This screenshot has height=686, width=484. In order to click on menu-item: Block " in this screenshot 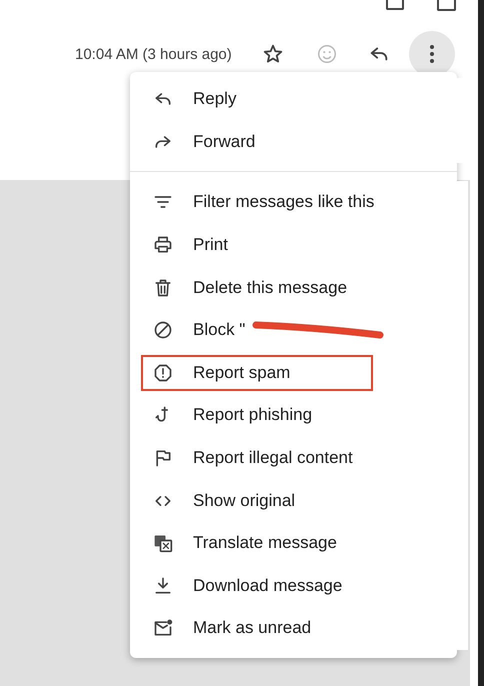, I will do `click(299, 330)`.